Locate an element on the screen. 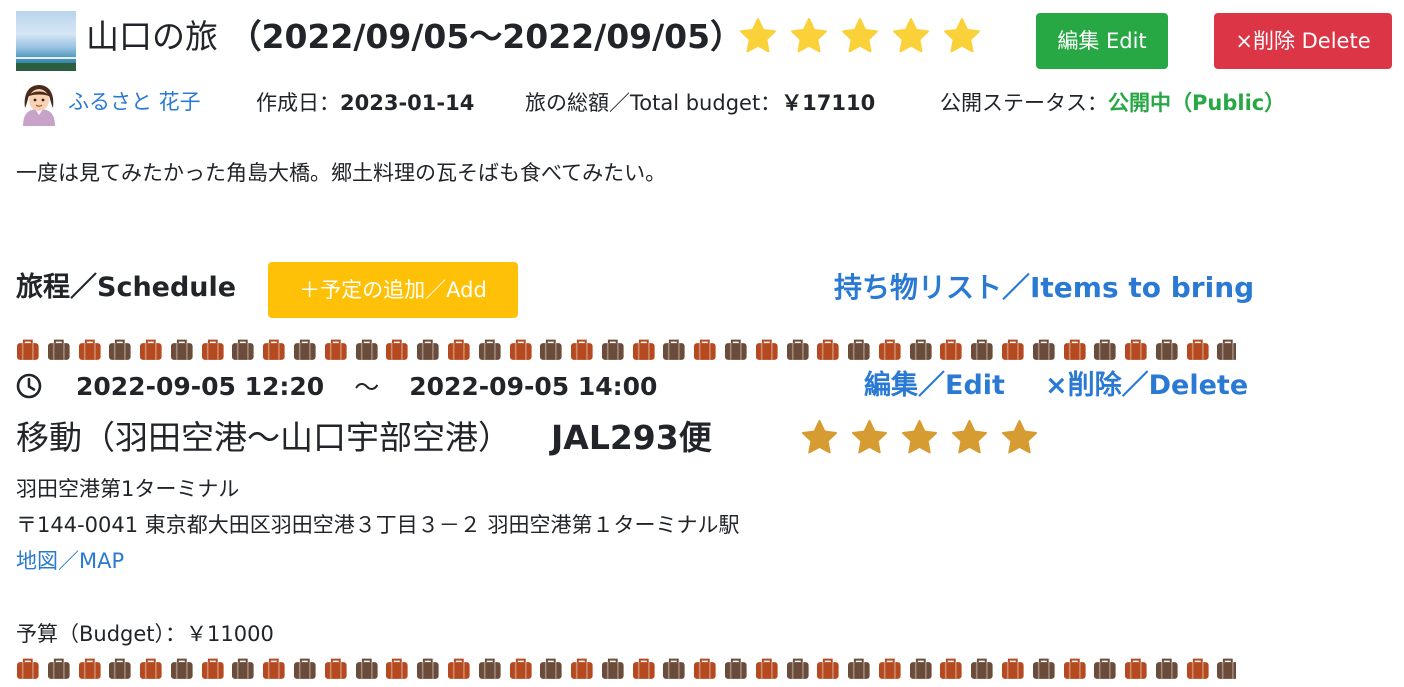 Image resolution: width=1404 pixels, height=687 pixels. trip-description: 一度は見てみたかった角島大橋。郷土料理の瓦そばも食べてみたい。 is located at coordinates (341, 173).